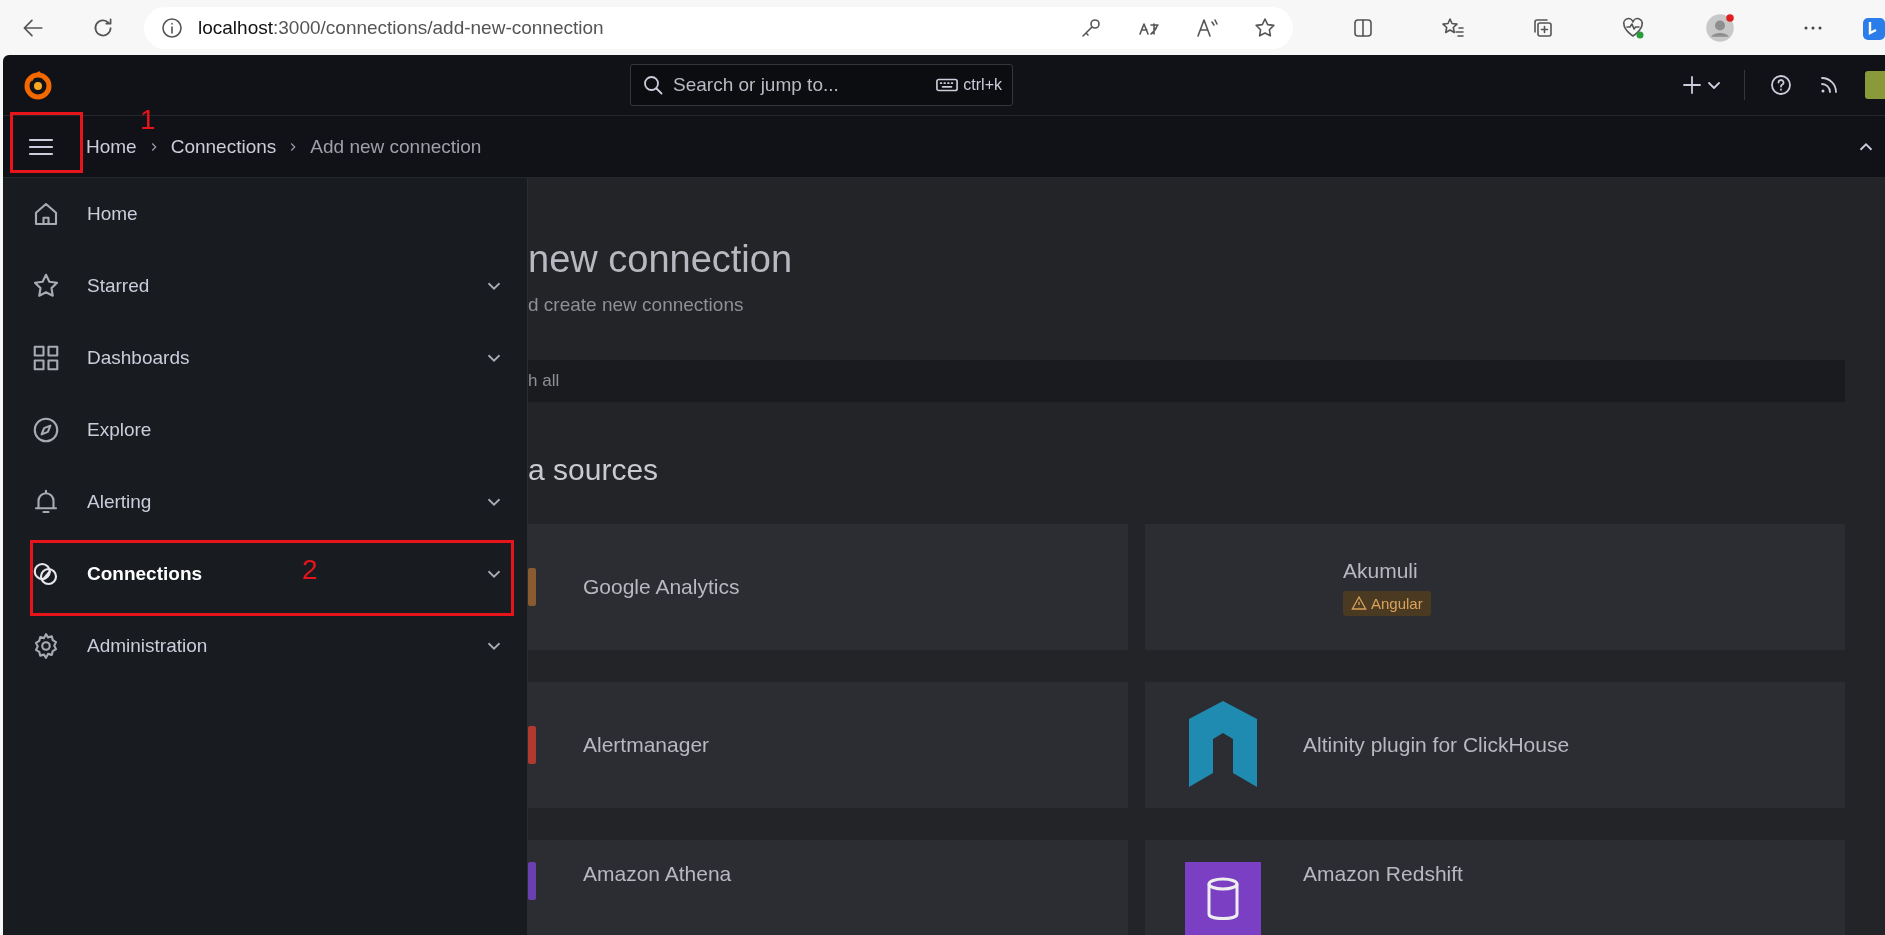 The height and width of the screenshot is (935, 1885). I want to click on nav-item: Home, so click(112, 214).